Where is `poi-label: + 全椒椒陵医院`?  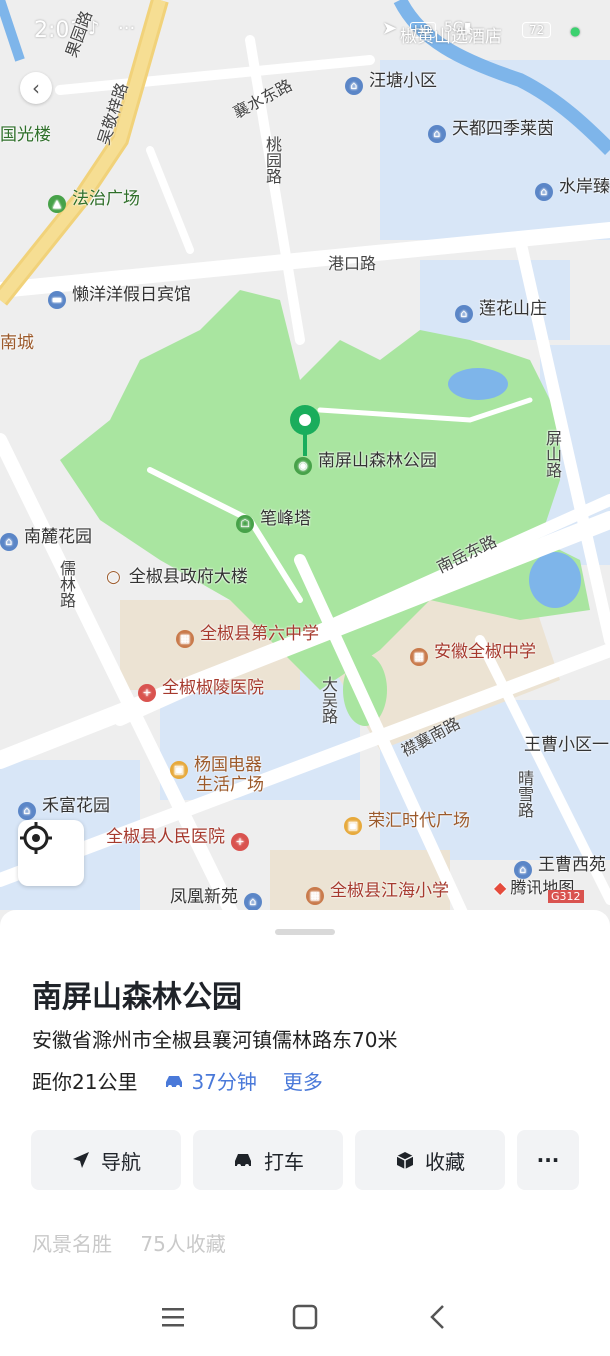
poi-label: + 全椒椒陵医院 is located at coordinates (201, 687).